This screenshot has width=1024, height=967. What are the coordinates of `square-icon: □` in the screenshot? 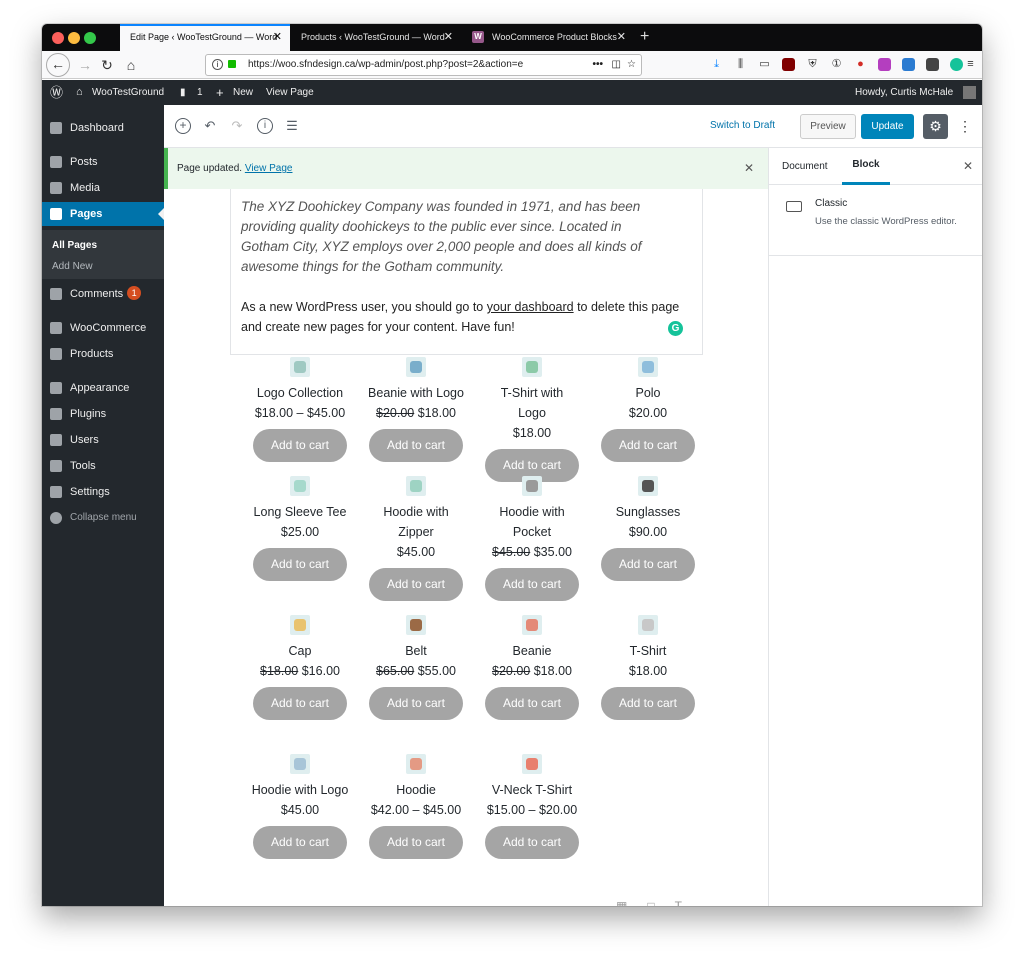 It's located at (660, 902).